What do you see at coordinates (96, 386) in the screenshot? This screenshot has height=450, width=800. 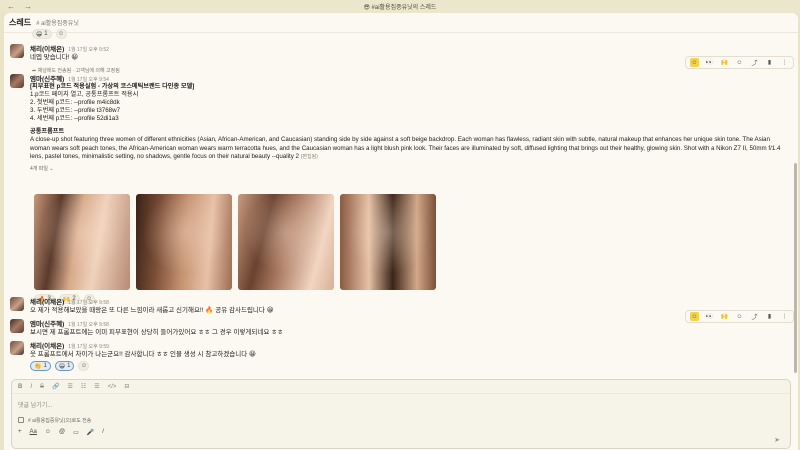 I see `blockquote-icon: ☰` at bounding box center [96, 386].